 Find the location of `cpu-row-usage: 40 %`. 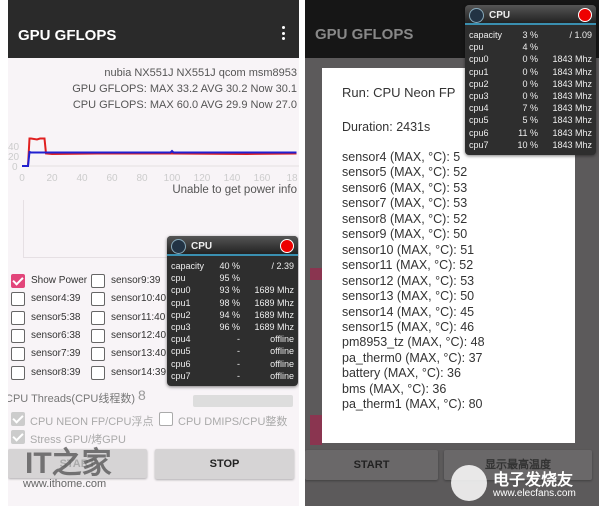

cpu-row-usage: 40 % is located at coordinates (229, 266).